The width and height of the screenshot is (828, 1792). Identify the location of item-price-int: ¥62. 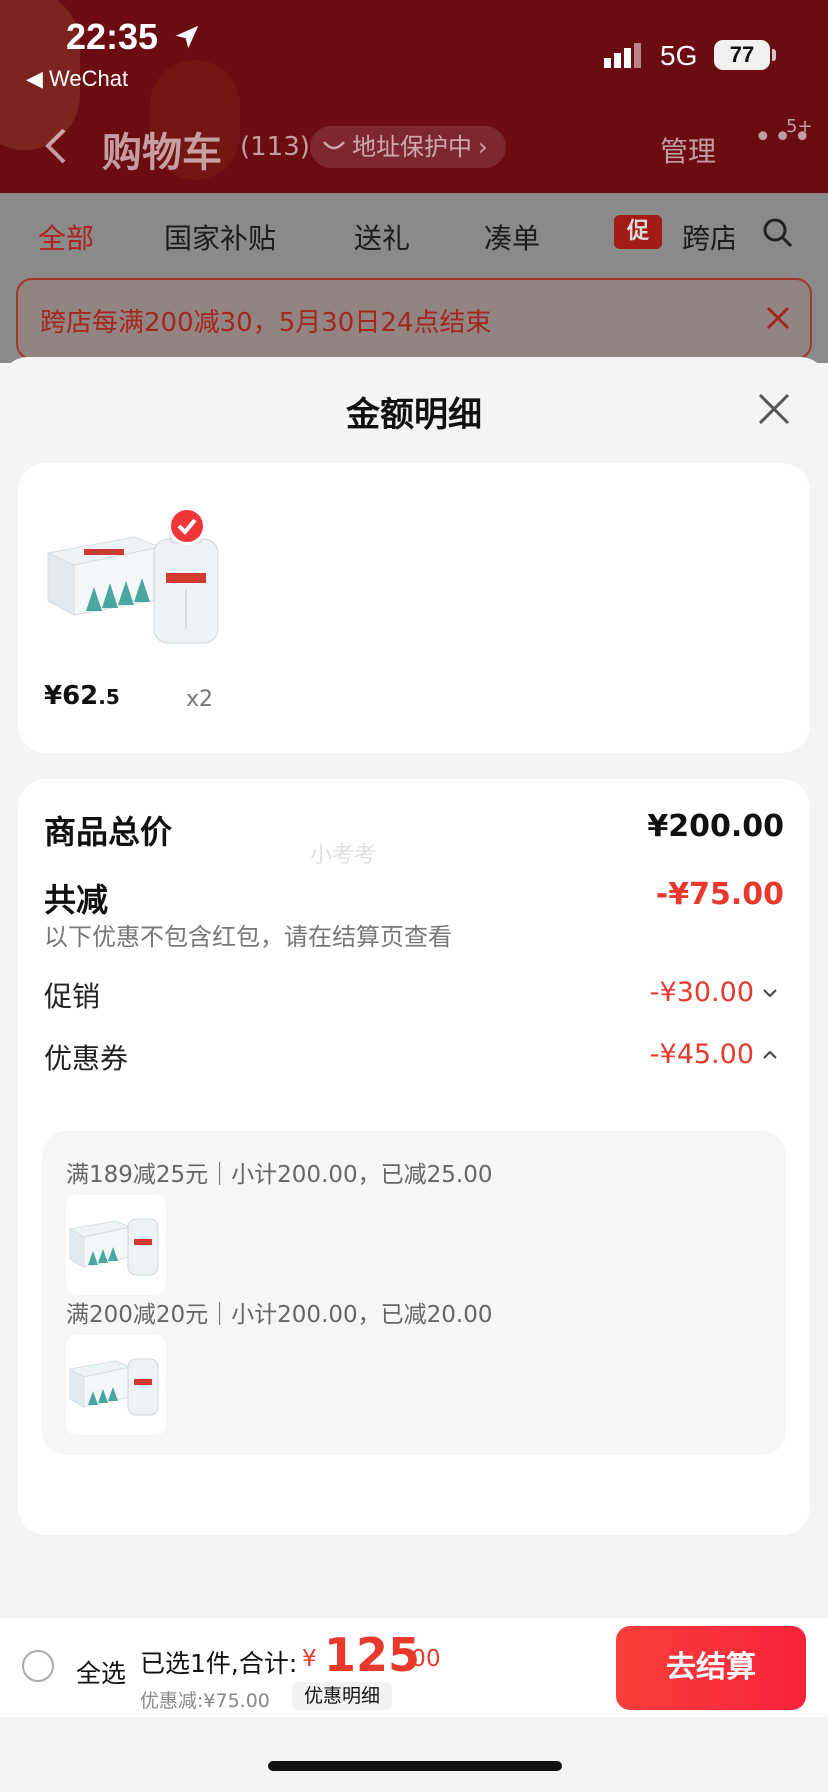
(71, 696).